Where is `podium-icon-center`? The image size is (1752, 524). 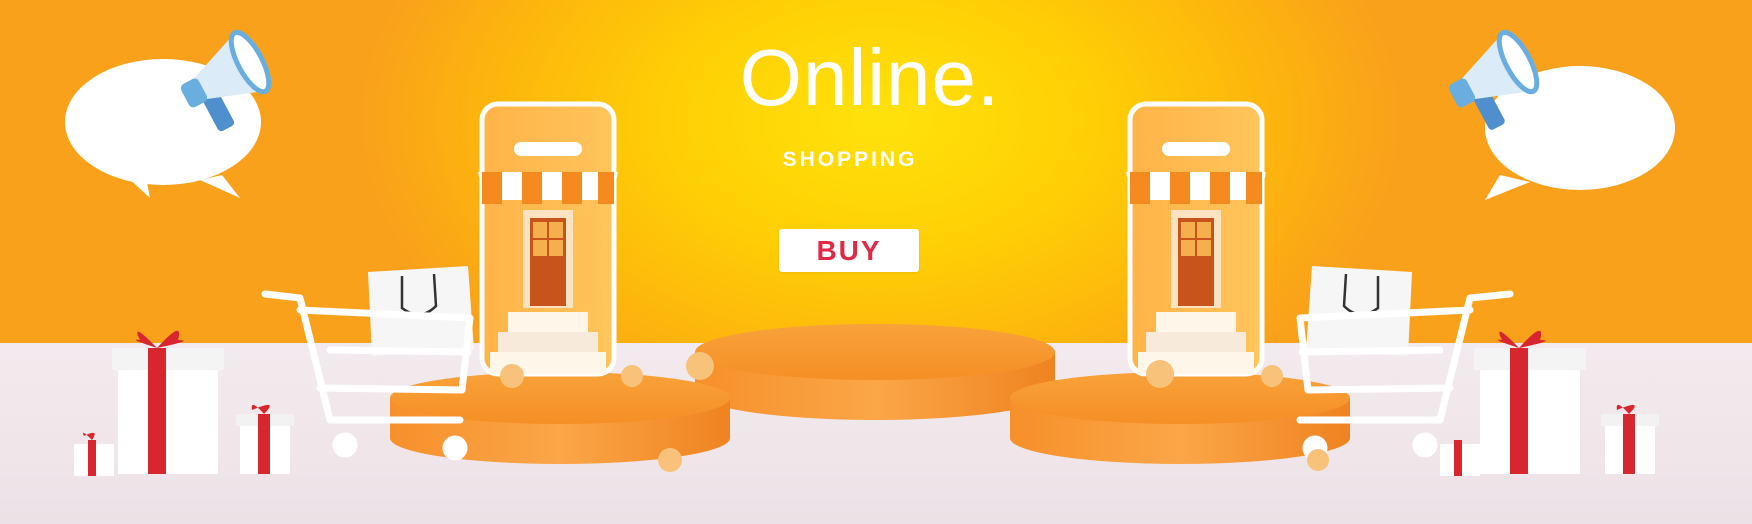 podium-icon-center is located at coordinates (875, 372).